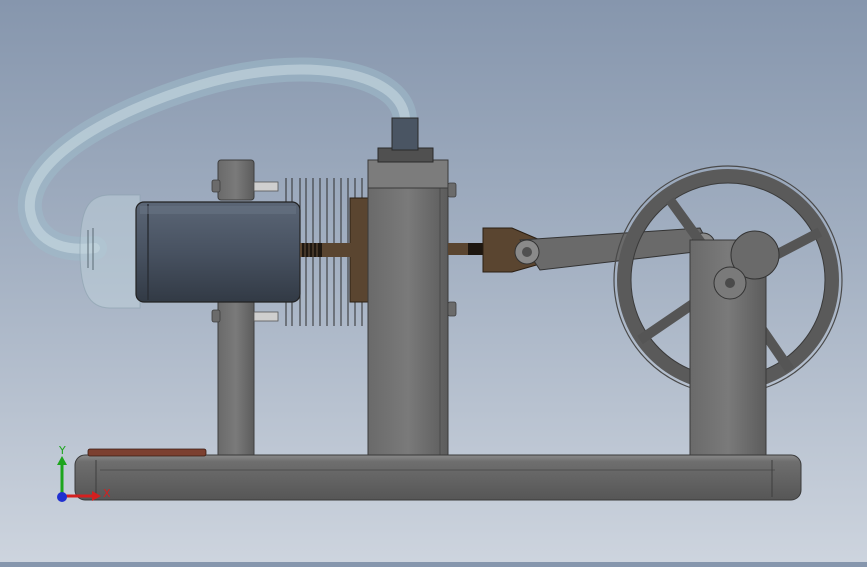 The width and height of the screenshot is (867, 567). I want to click on glass-dome, so click(110, 251).